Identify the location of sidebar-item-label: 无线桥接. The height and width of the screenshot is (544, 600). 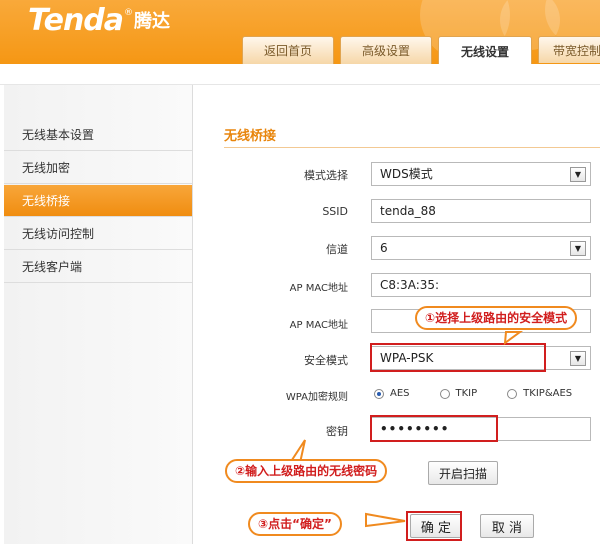
(46, 201).